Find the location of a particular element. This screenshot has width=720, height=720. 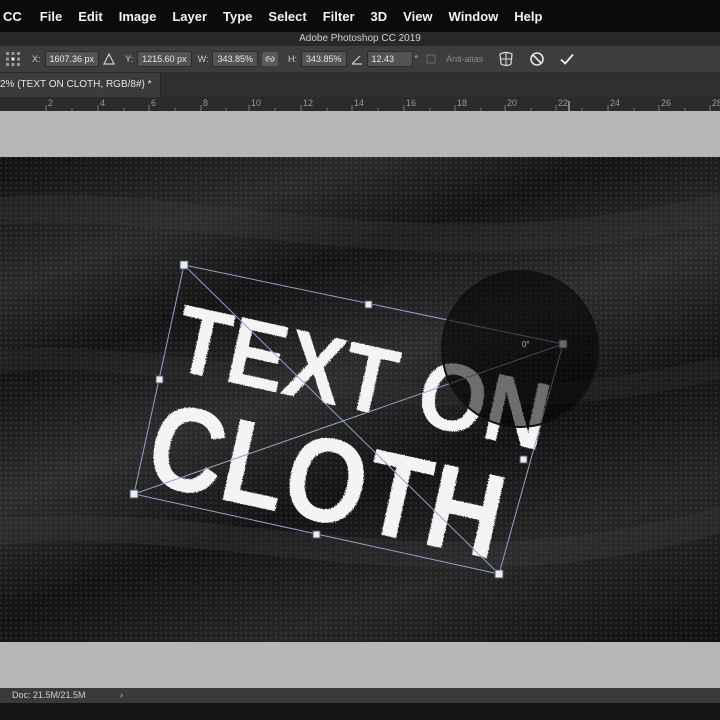

angle-readout: 0° is located at coordinates (526, 344).